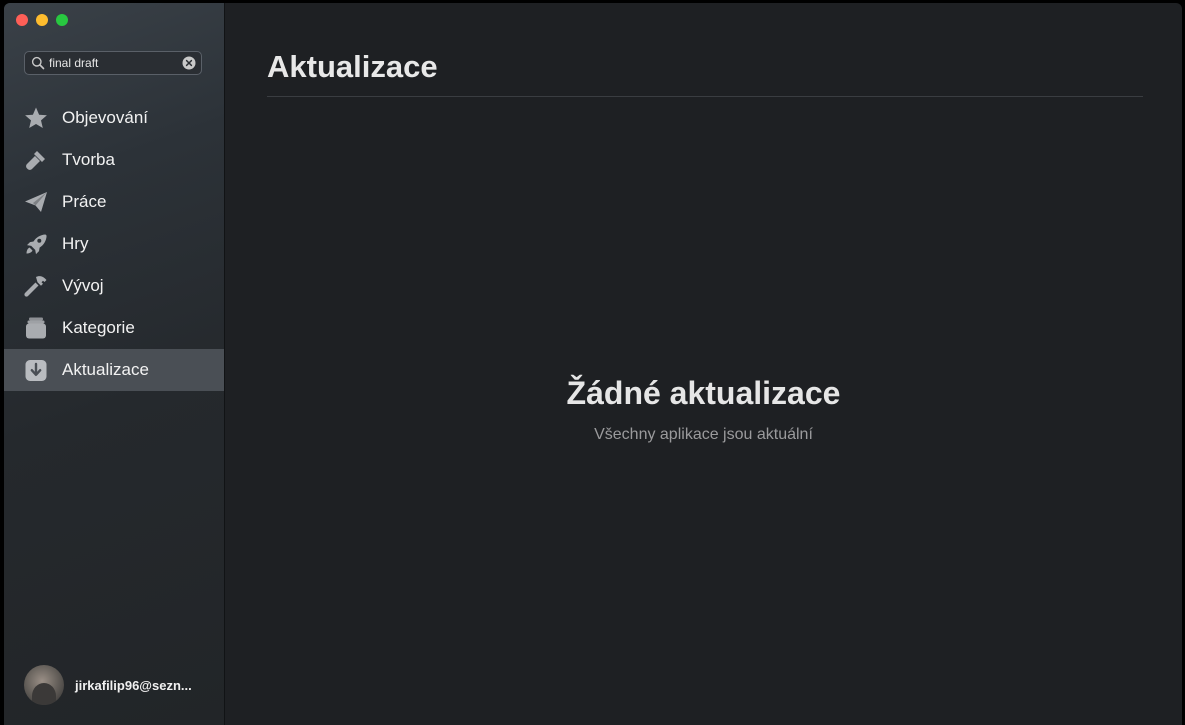 The width and height of the screenshot is (1185, 725). Describe the element at coordinates (83, 285) in the screenshot. I see `sidebar-item-label: Vývoj` at that location.